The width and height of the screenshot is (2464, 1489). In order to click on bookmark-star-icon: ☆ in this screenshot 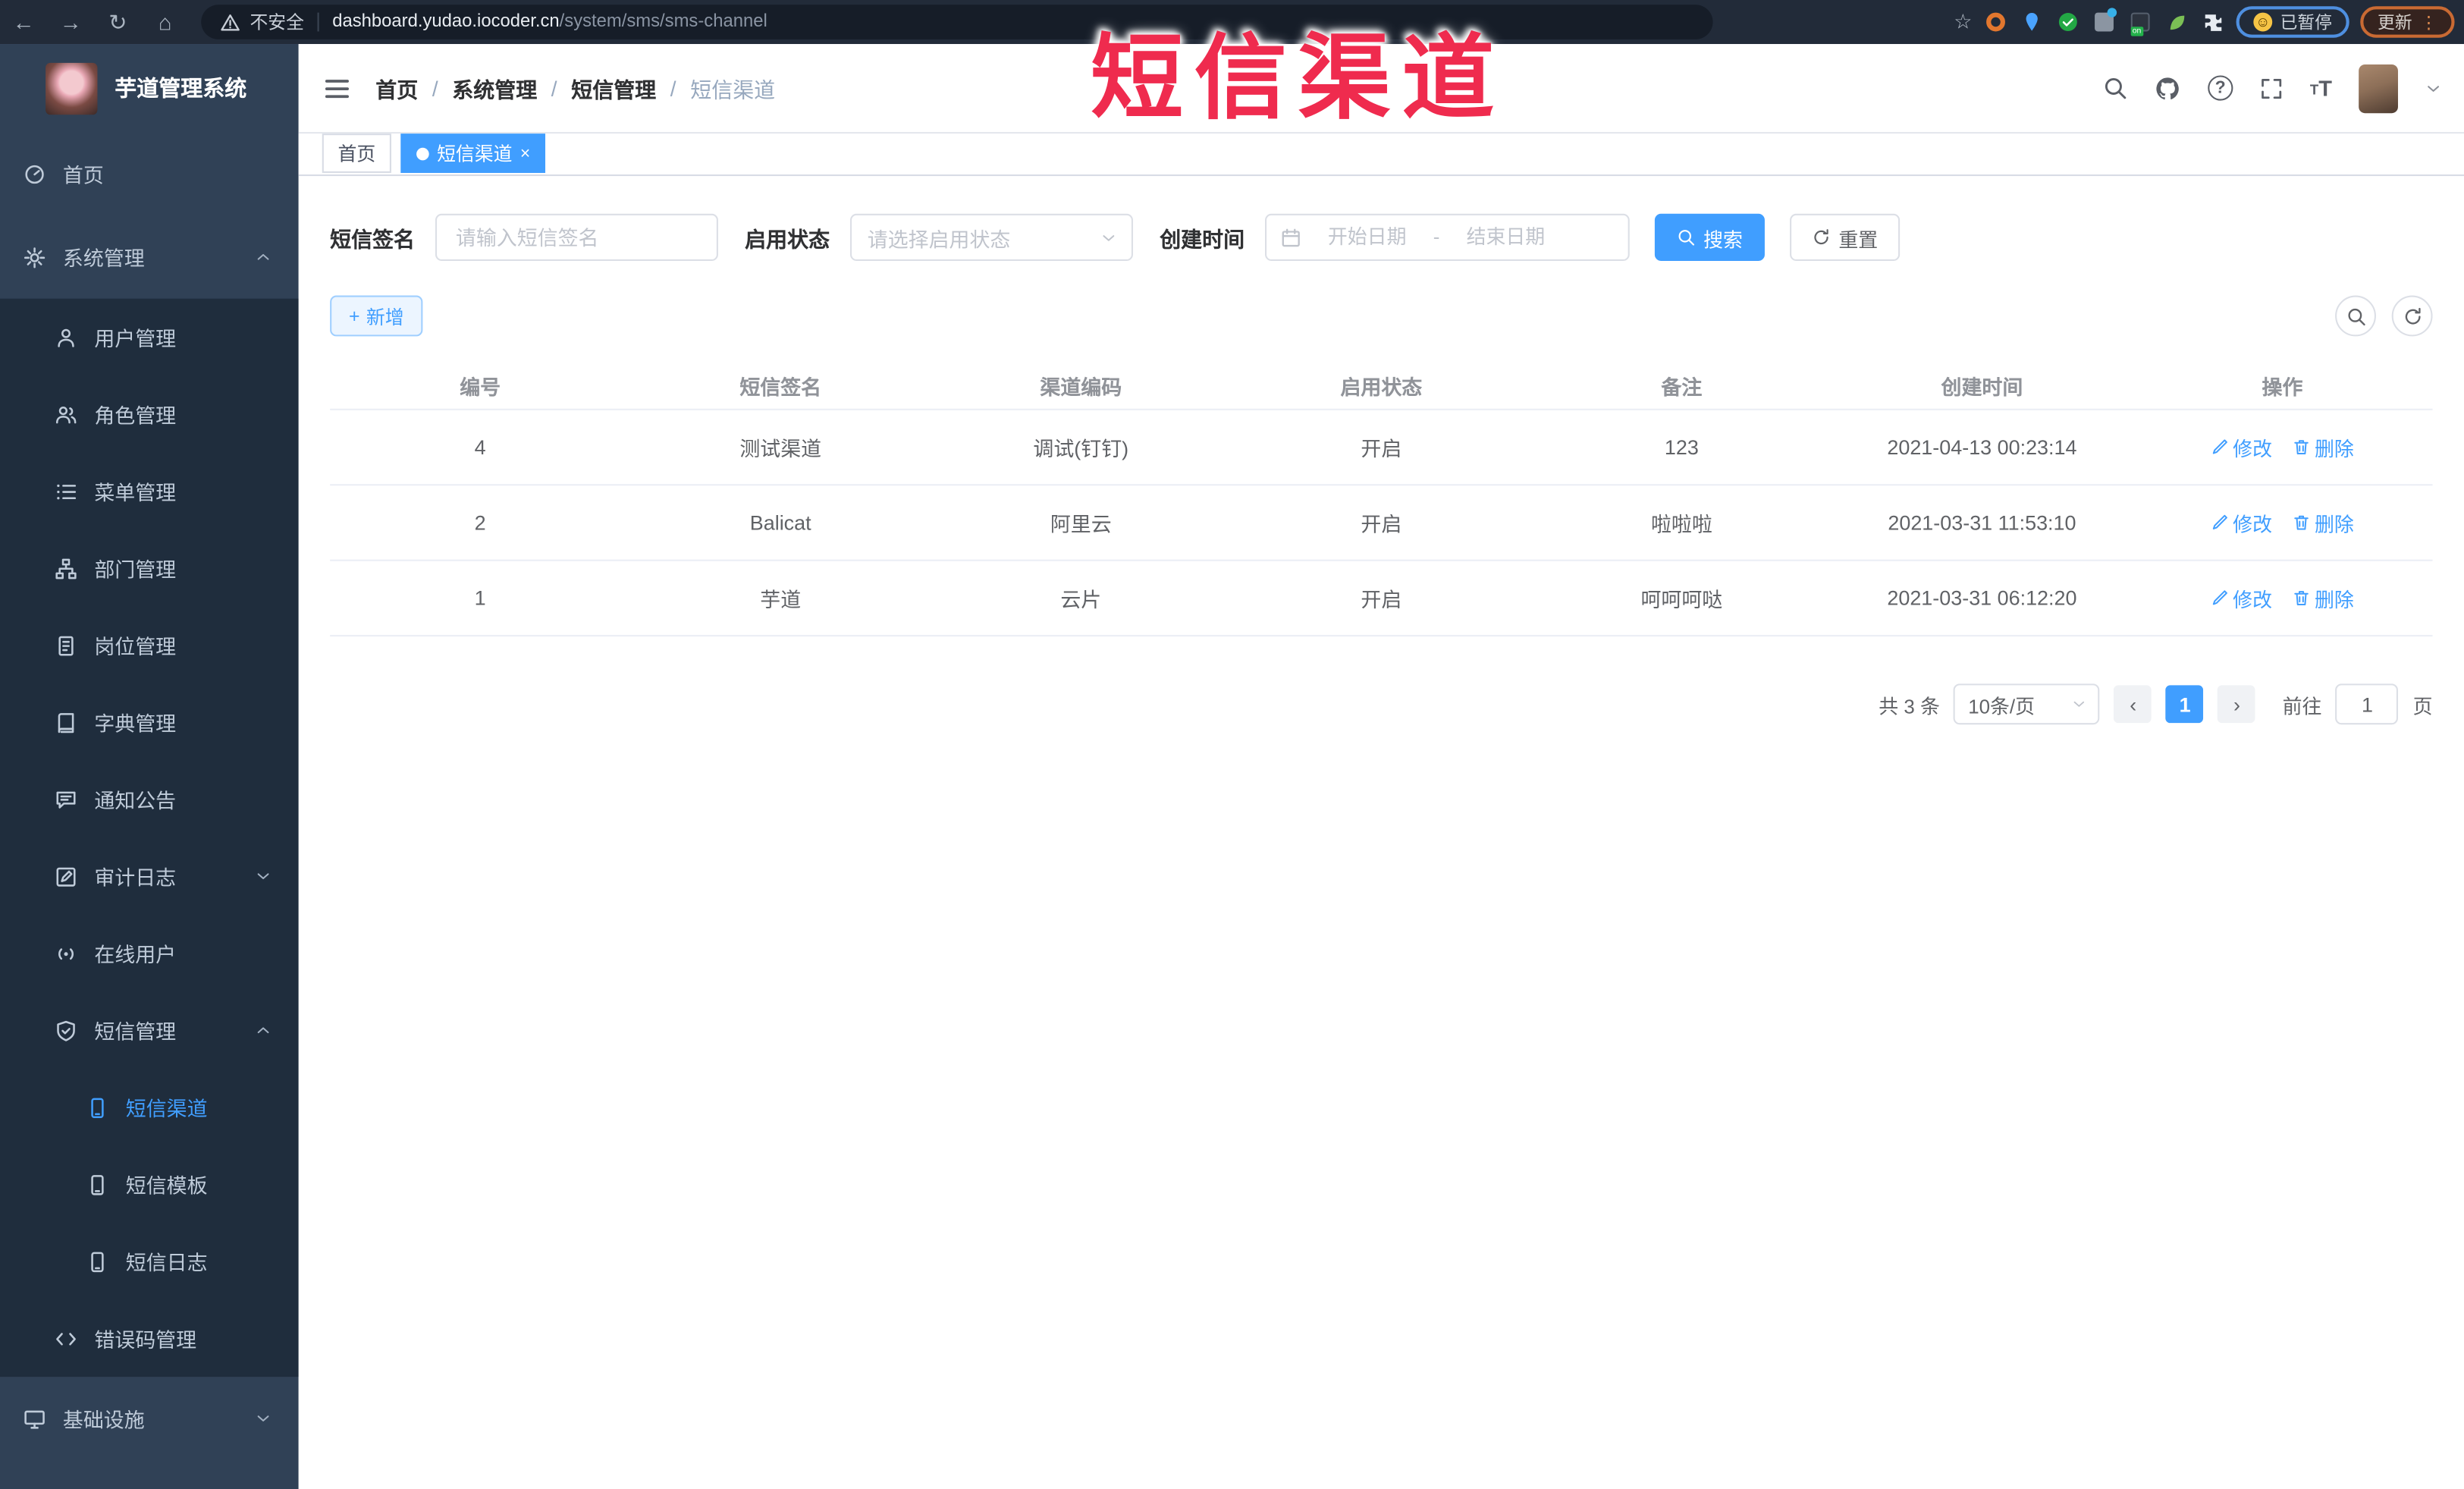, I will do `click(1963, 21)`.